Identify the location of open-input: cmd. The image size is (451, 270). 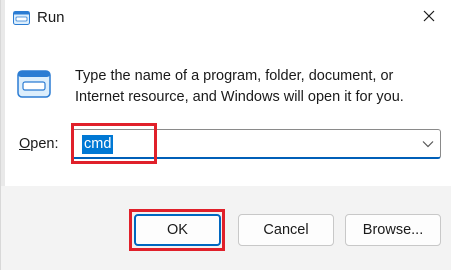
(98, 144).